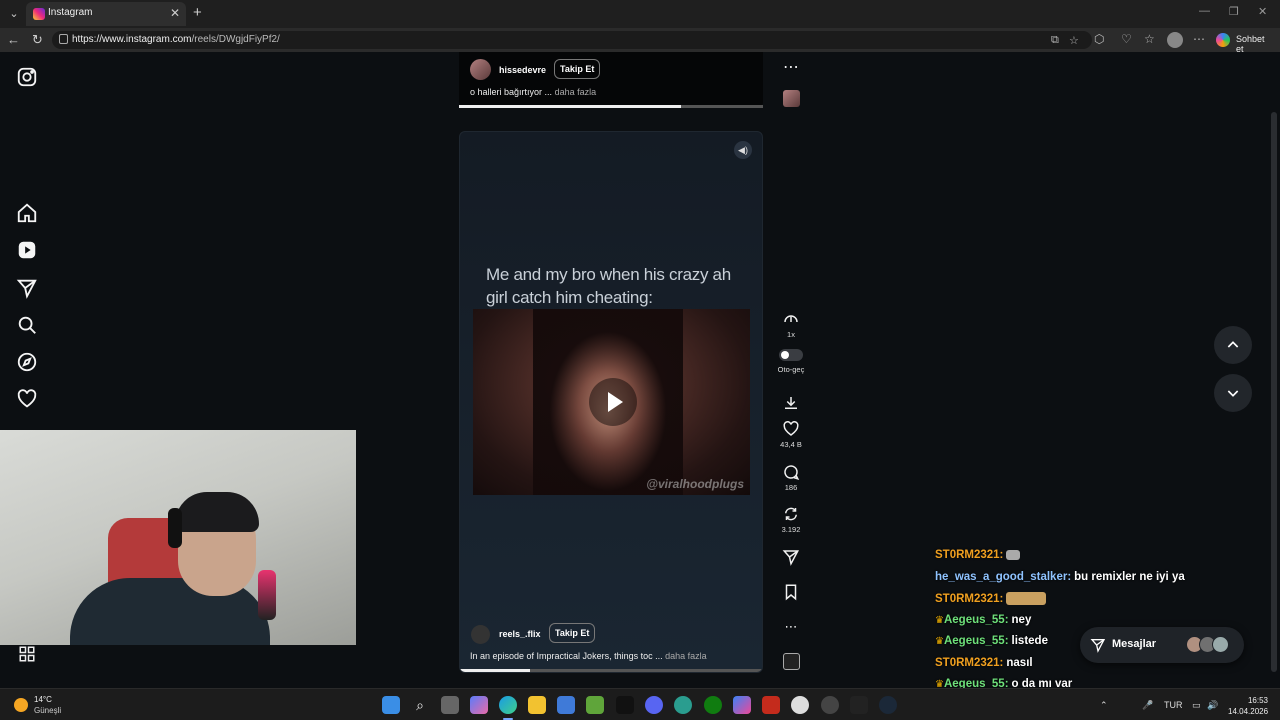 This screenshot has width=1280, height=720. What do you see at coordinates (1173, 705) in the screenshot?
I see `input-language: TUR` at bounding box center [1173, 705].